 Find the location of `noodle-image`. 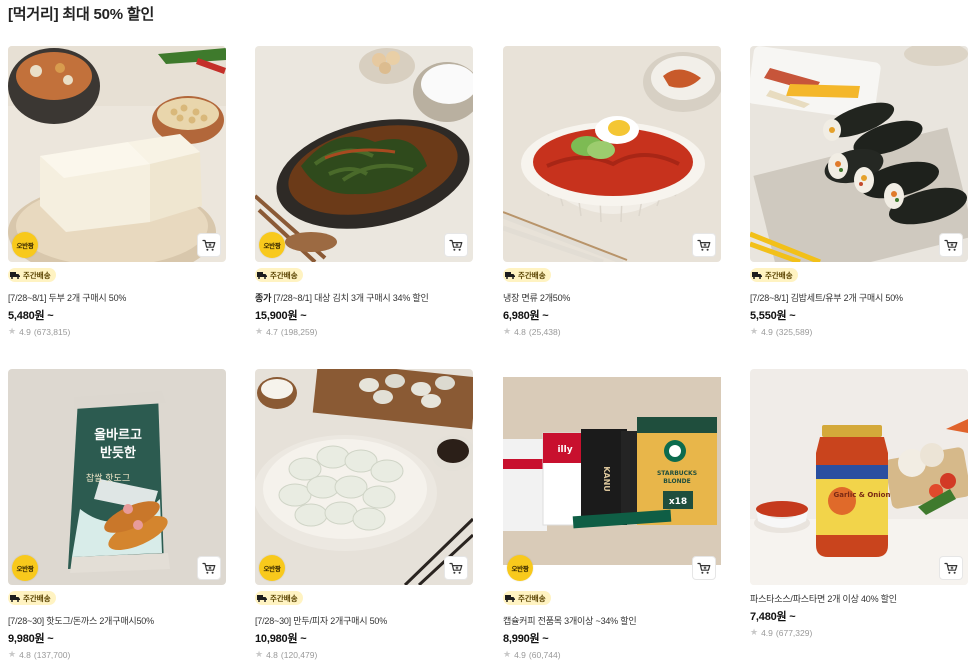

noodle-image is located at coordinates (612, 154).